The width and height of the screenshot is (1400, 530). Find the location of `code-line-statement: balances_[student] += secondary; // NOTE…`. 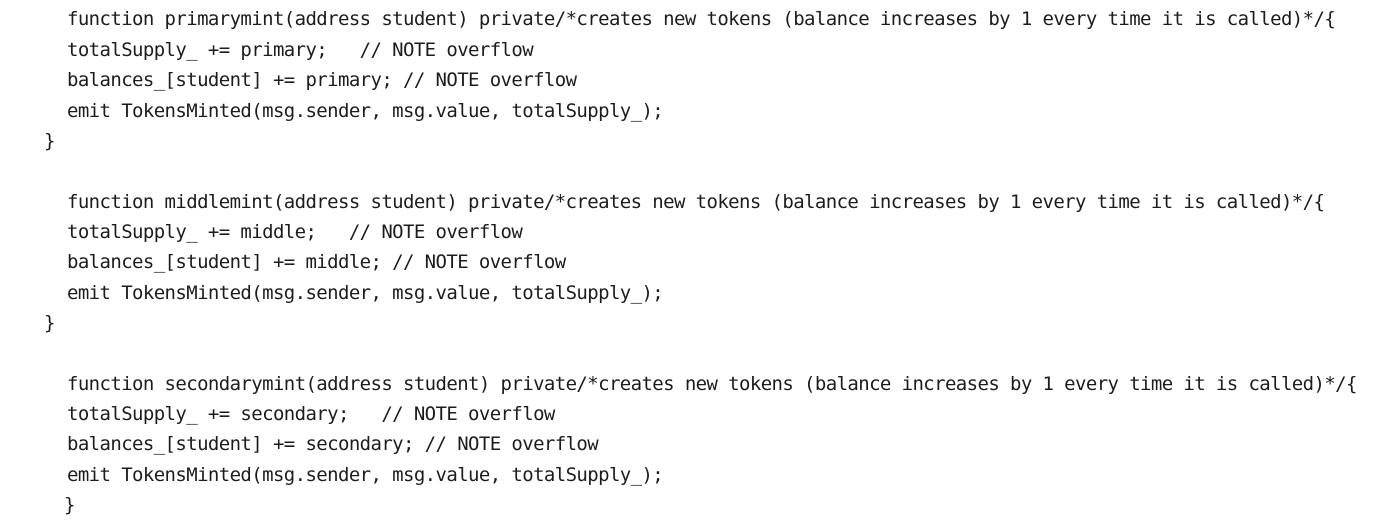

code-line-statement: balances_[student] += secondary; // NOTE… is located at coordinates (333, 444).